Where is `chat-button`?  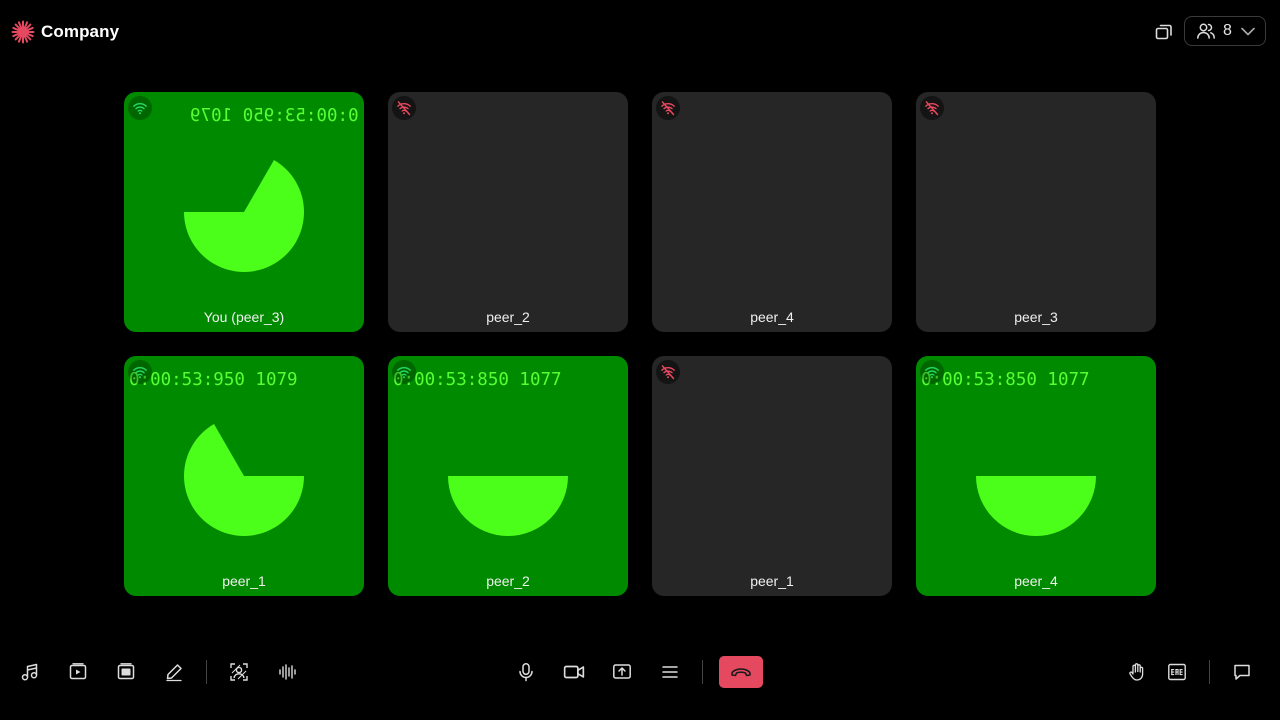 chat-button is located at coordinates (1242, 672).